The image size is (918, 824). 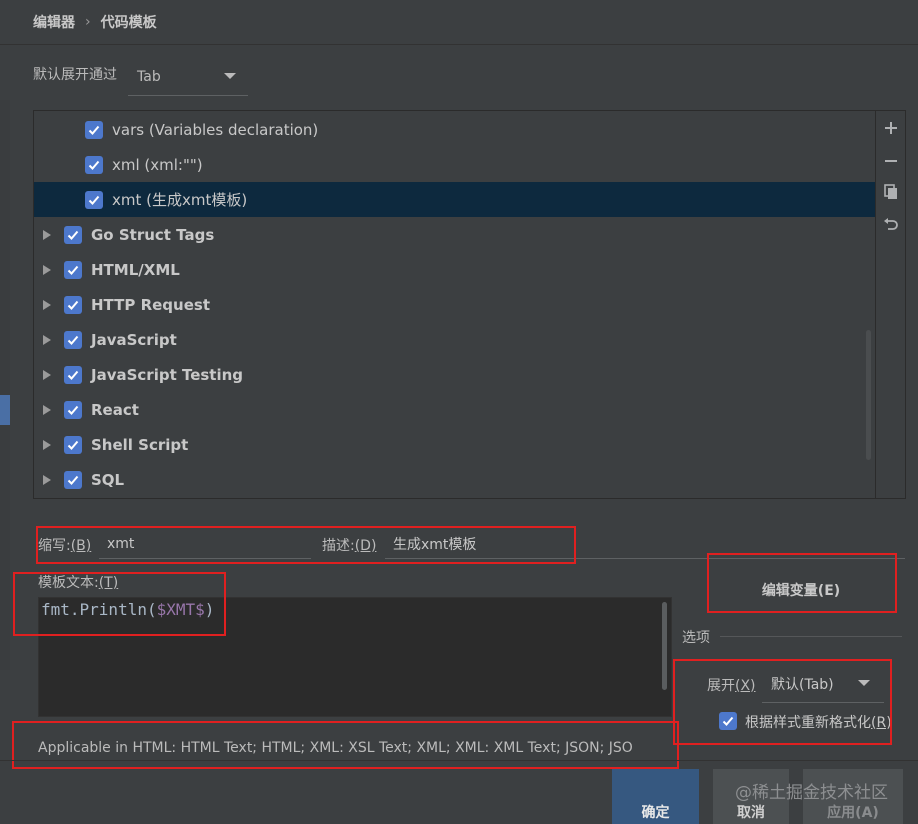 I want to click on undo-icon, so click(x=891, y=225).